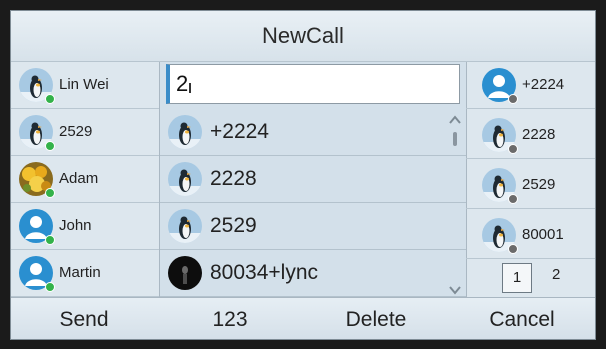 The height and width of the screenshot is (349, 606). I want to click on recent-item: +2224, so click(530, 85).